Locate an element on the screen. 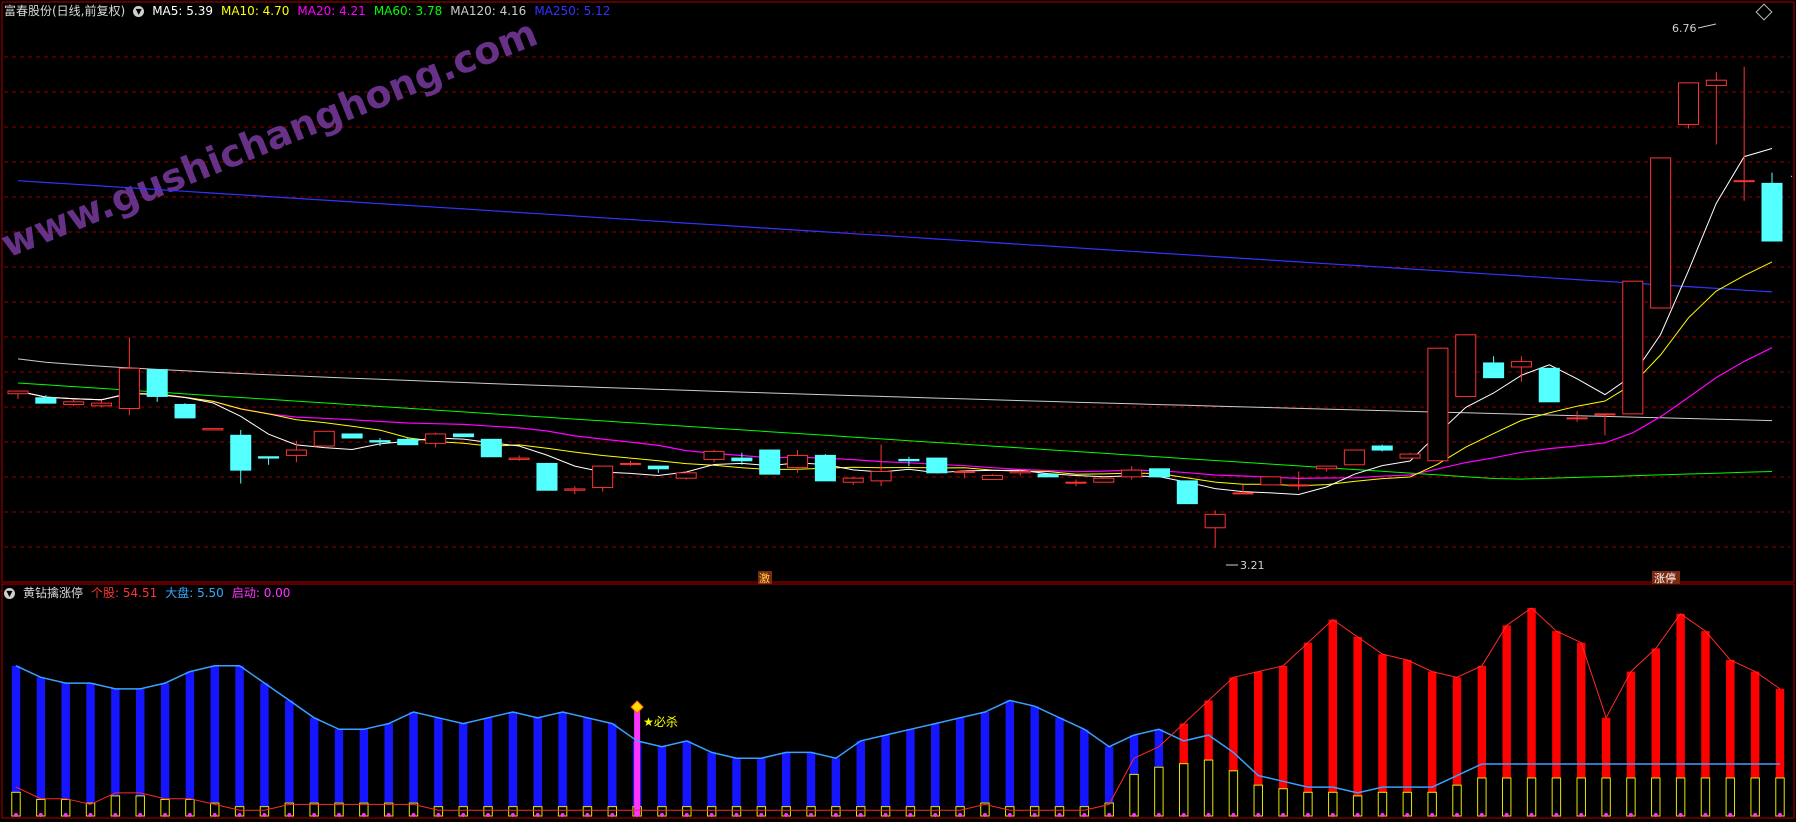 Image resolution: width=1796 pixels, height=822 pixels. ma-legend-item-label: MA20: is located at coordinates (316, 11).